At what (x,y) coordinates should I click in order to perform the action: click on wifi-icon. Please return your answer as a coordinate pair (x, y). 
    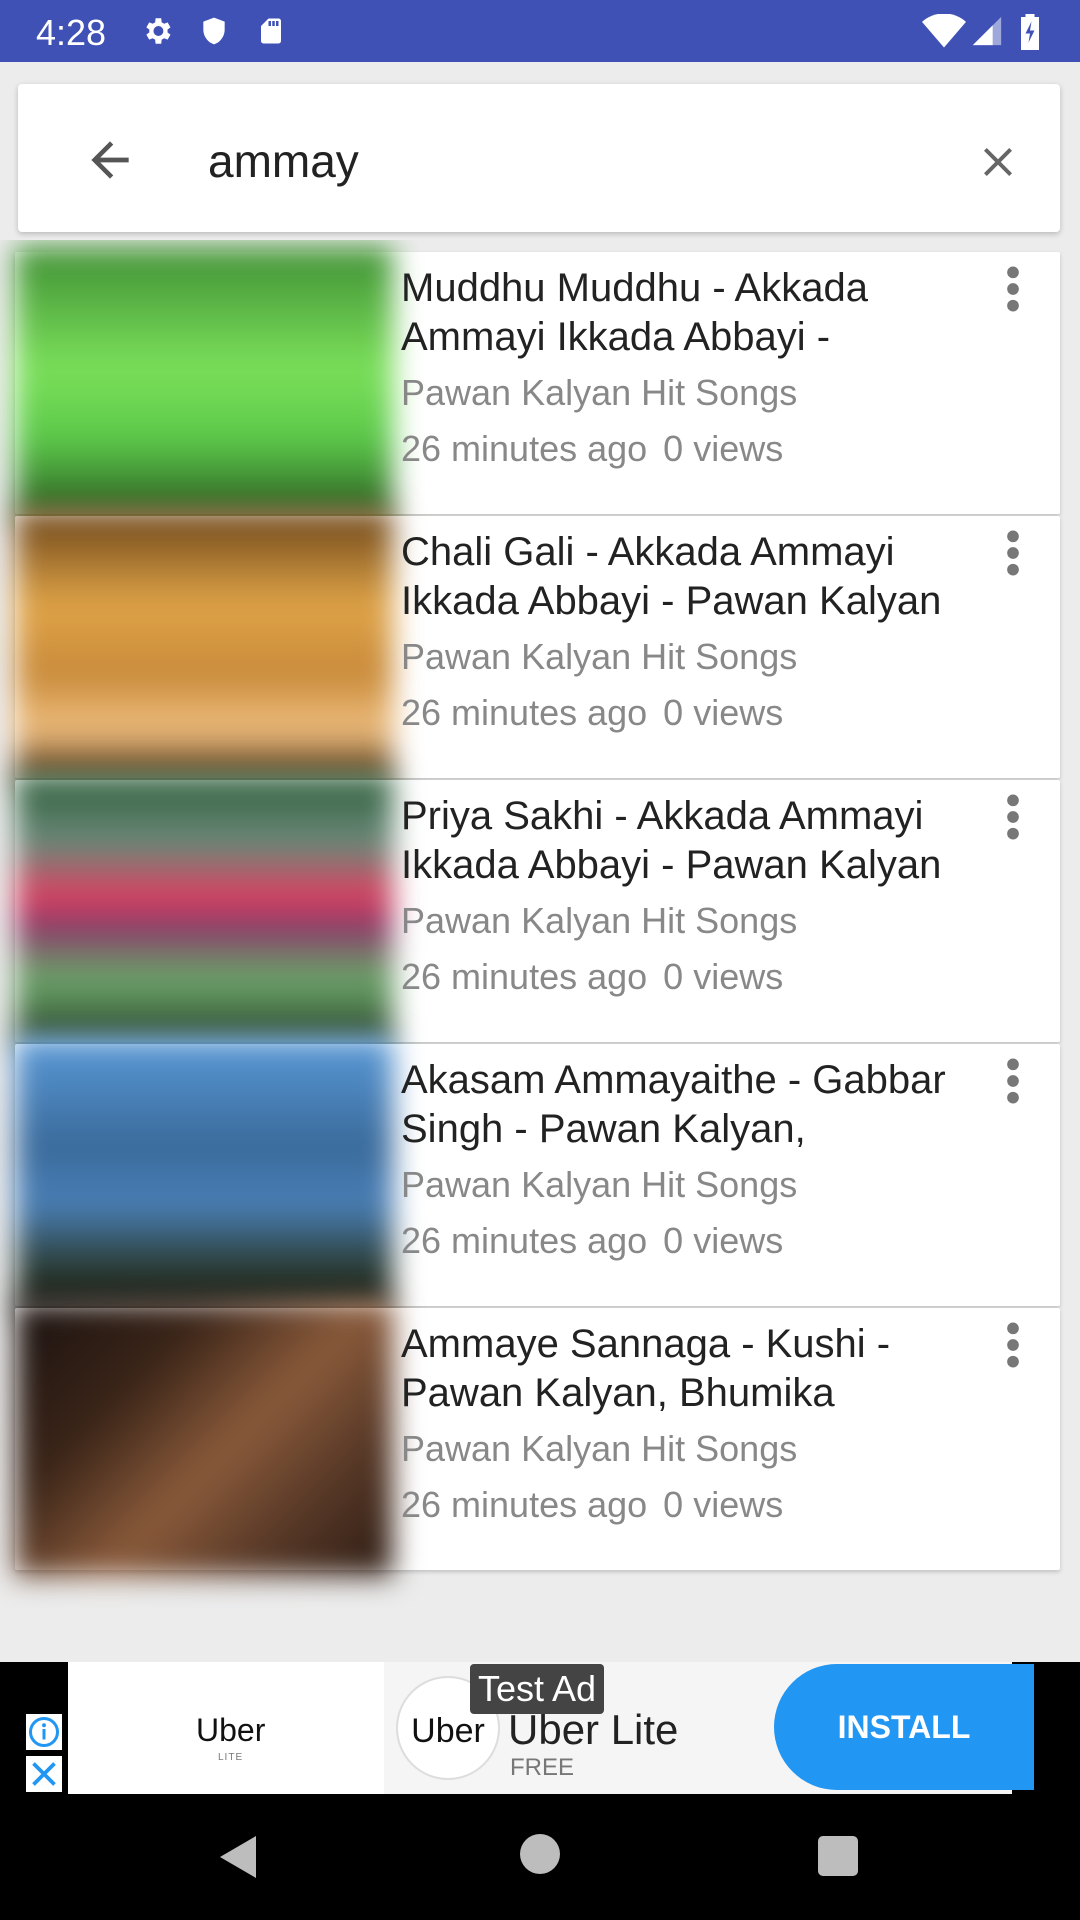
    Looking at the image, I should click on (944, 31).